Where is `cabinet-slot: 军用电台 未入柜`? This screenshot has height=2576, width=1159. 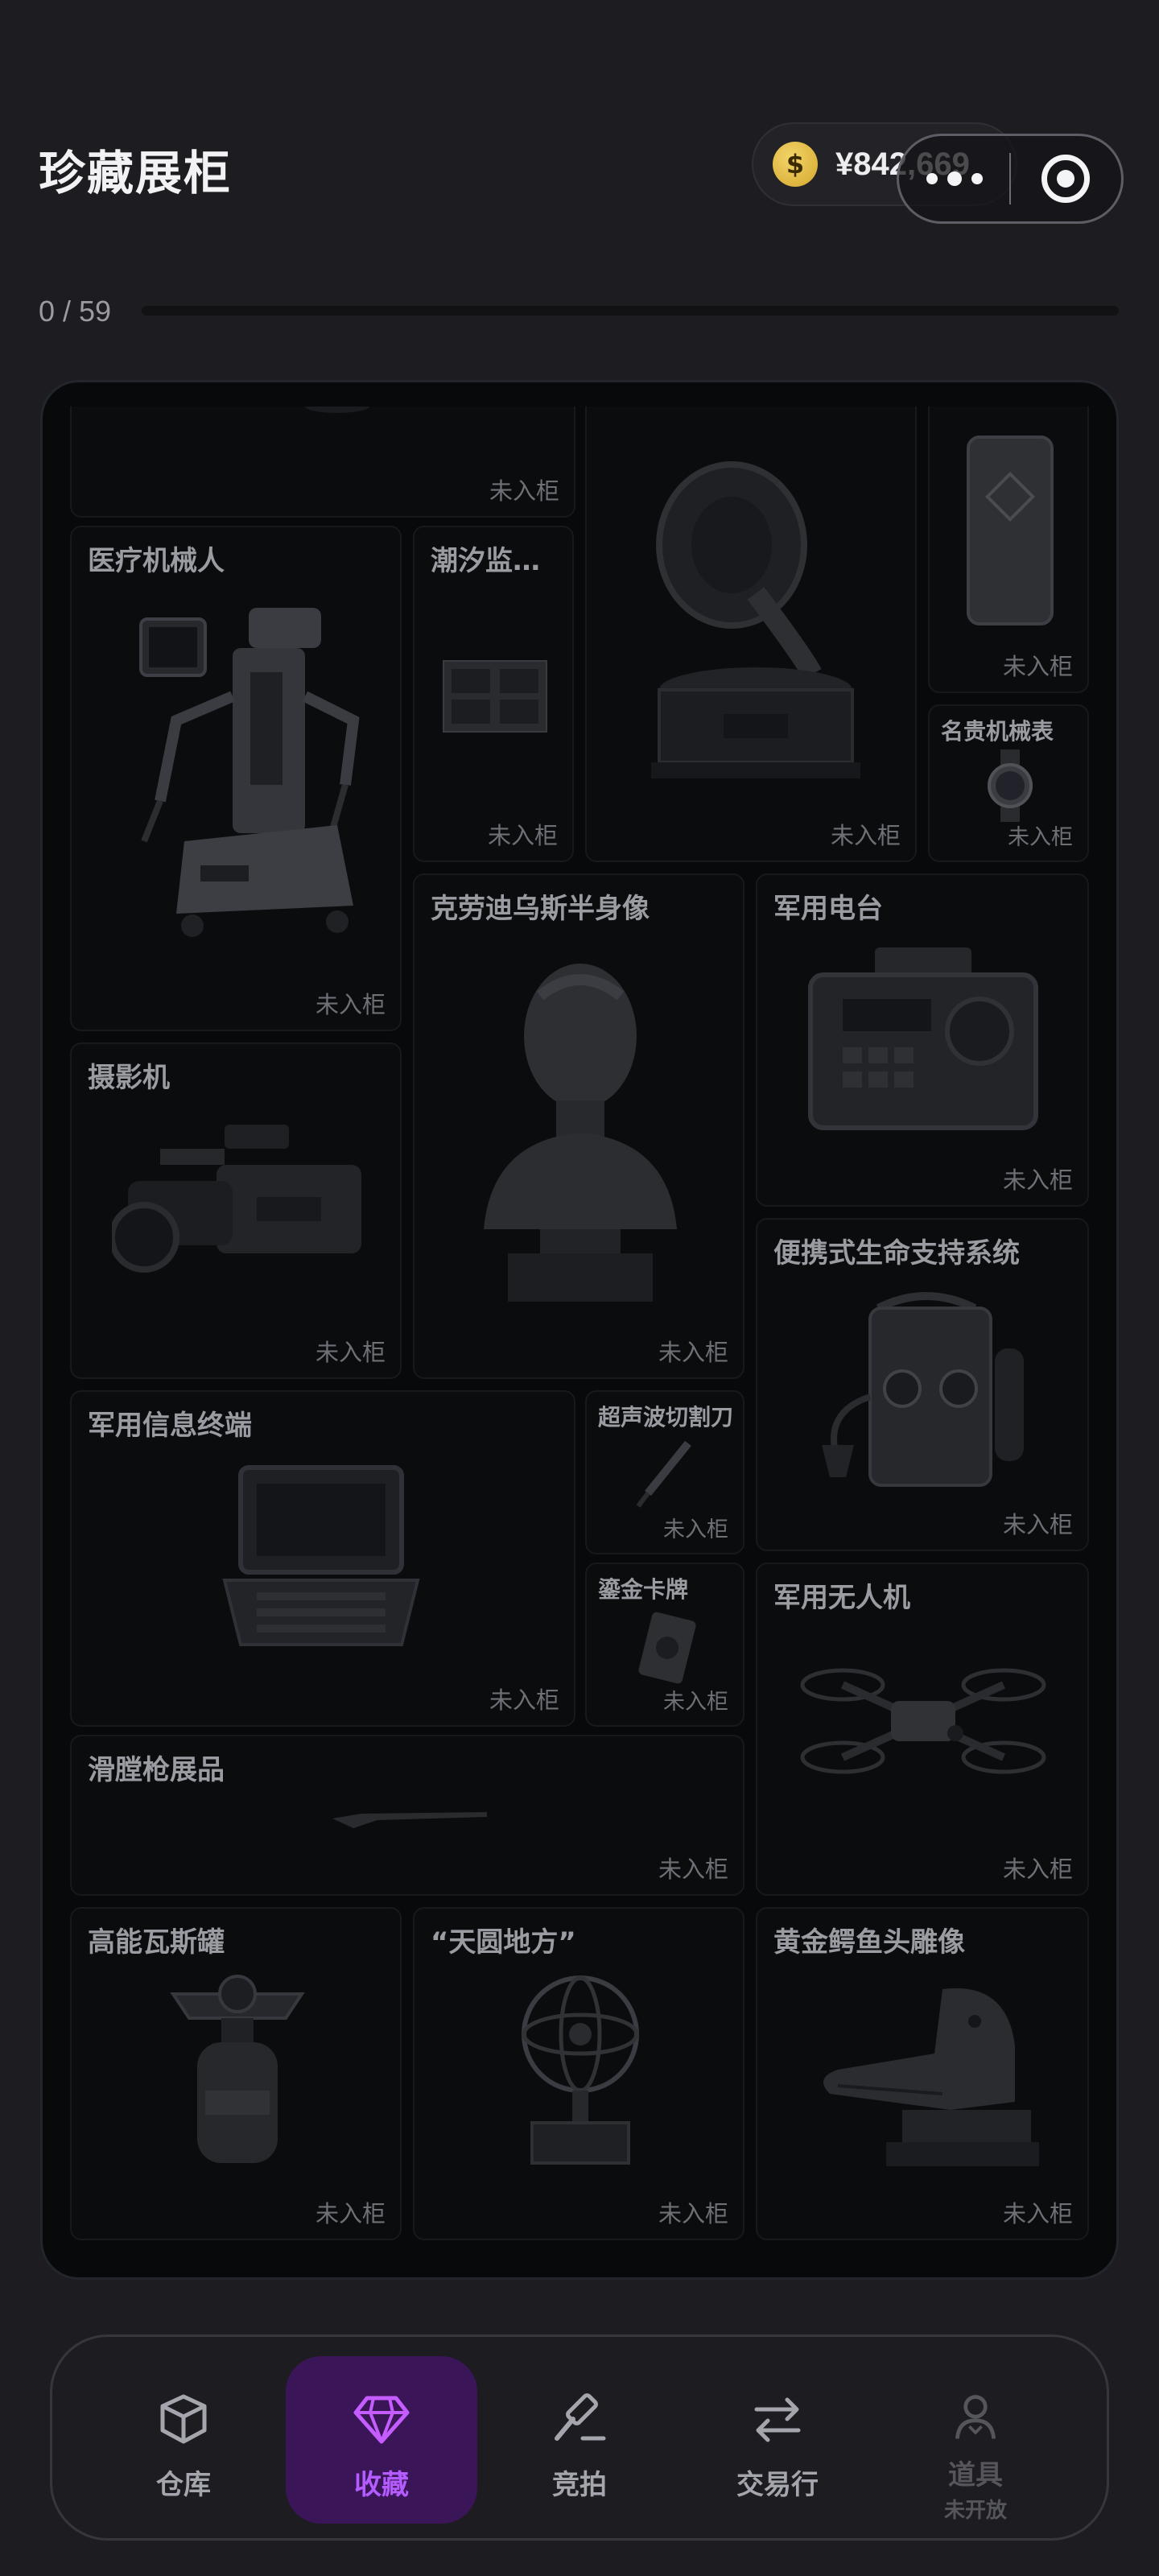 cabinet-slot: 军用电台 未入柜 is located at coordinates (922, 1040).